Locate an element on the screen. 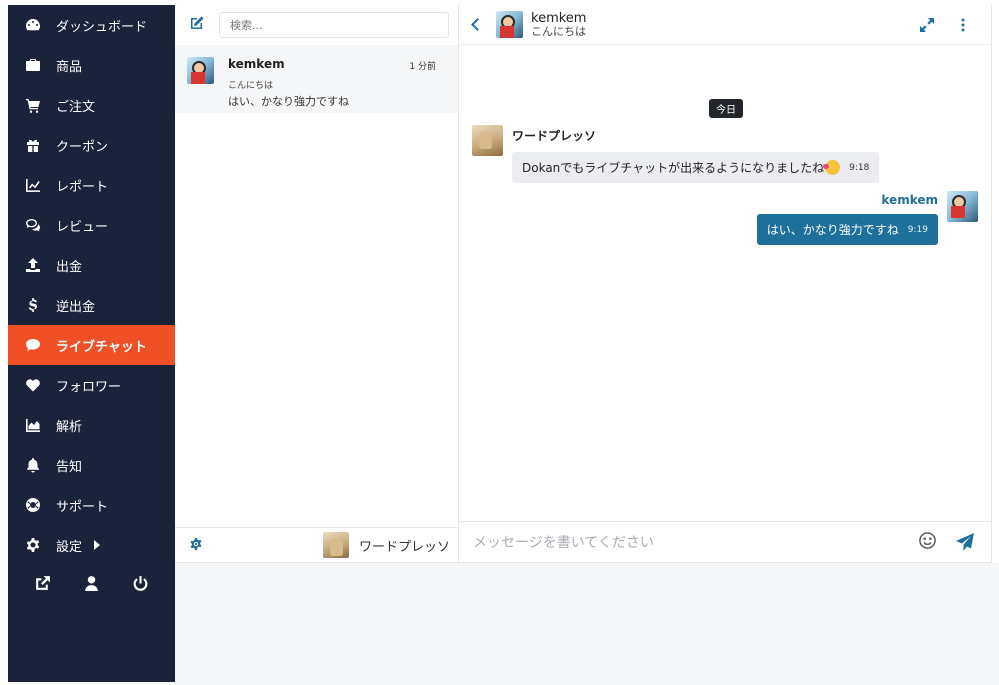 The width and height of the screenshot is (999, 685). chat-partner-status: こんにちは is located at coordinates (558, 31).